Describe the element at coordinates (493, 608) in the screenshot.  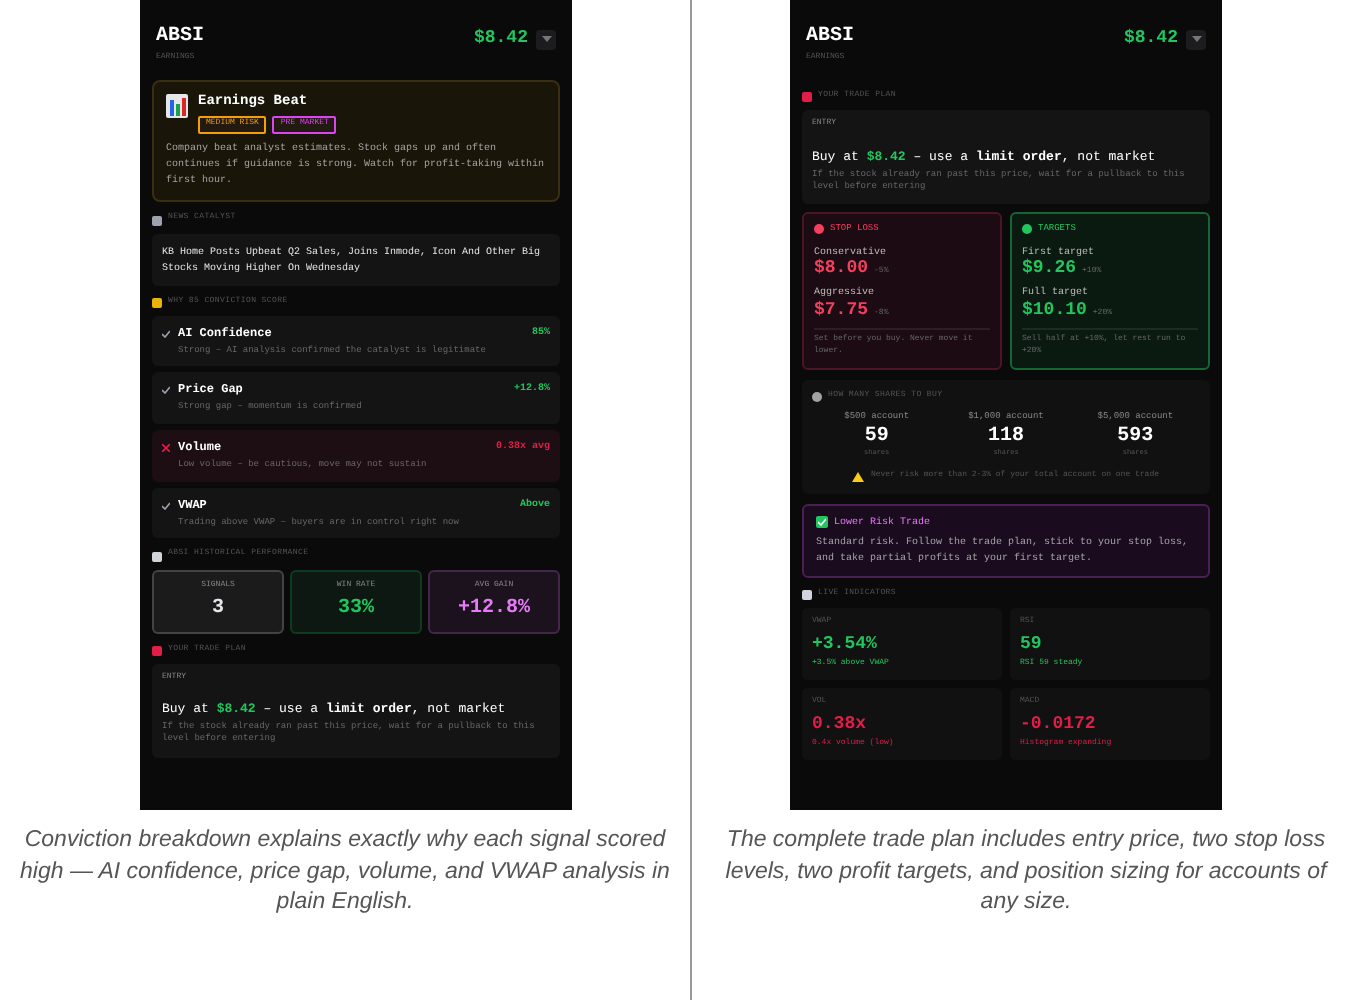
I see `stat-value: +12.8%` at that location.